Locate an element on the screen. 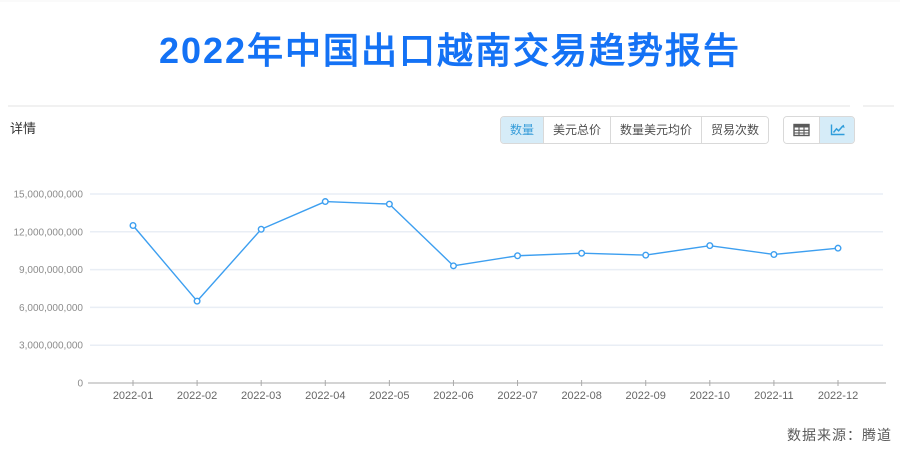 This screenshot has width=900, height=464. y-axis-label: 9,000,000,000 is located at coordinates (51, 270).